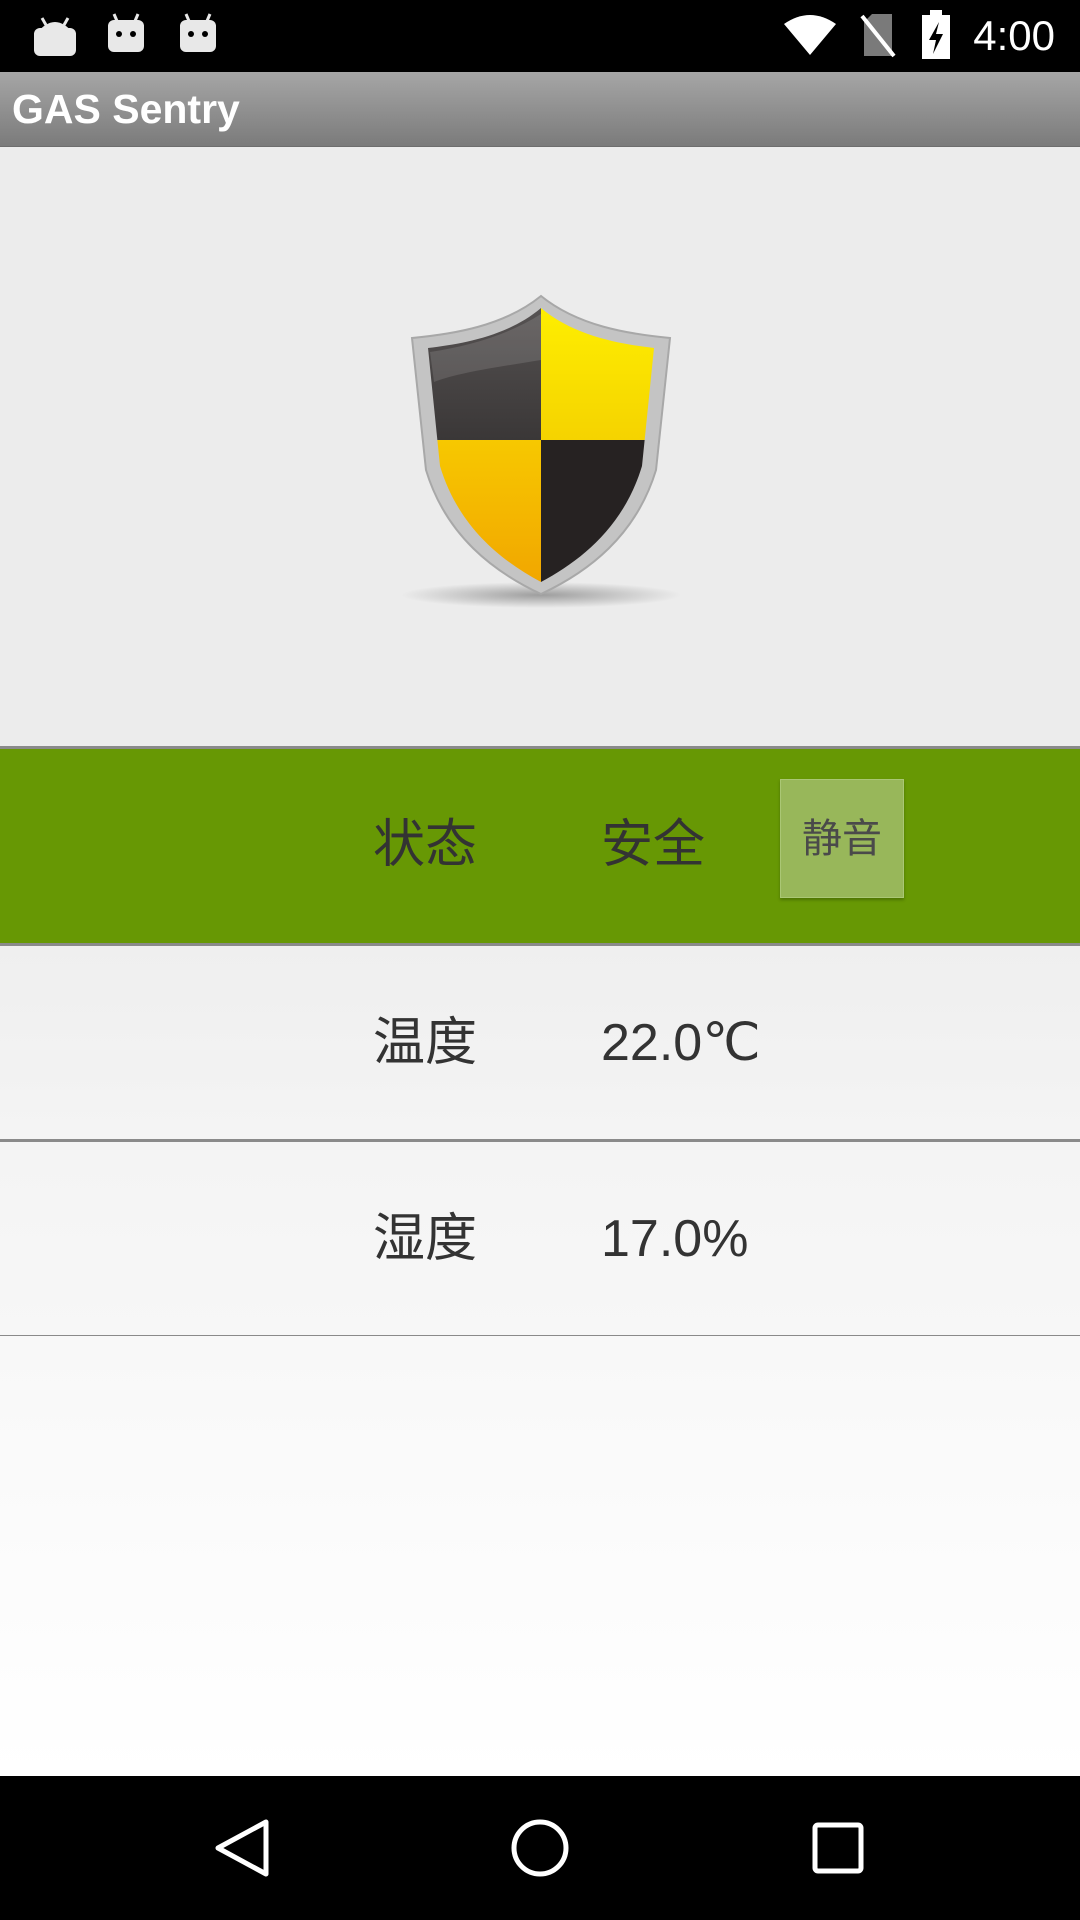  I want to click on status-bar: 4:00, so click(540, 36).